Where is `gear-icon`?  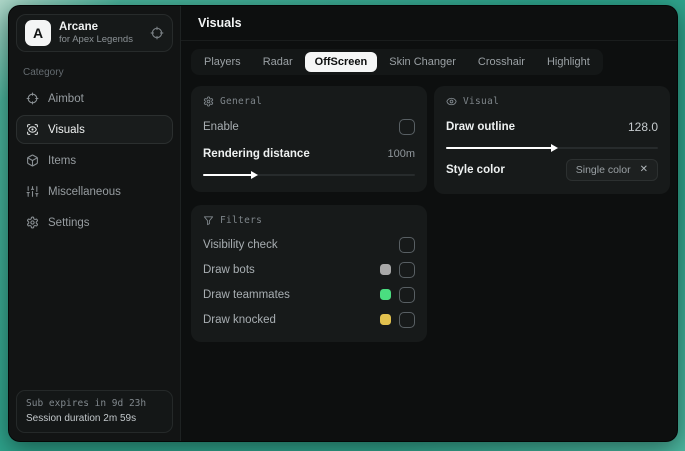
gear-icon is located at coordinates (32, 222).